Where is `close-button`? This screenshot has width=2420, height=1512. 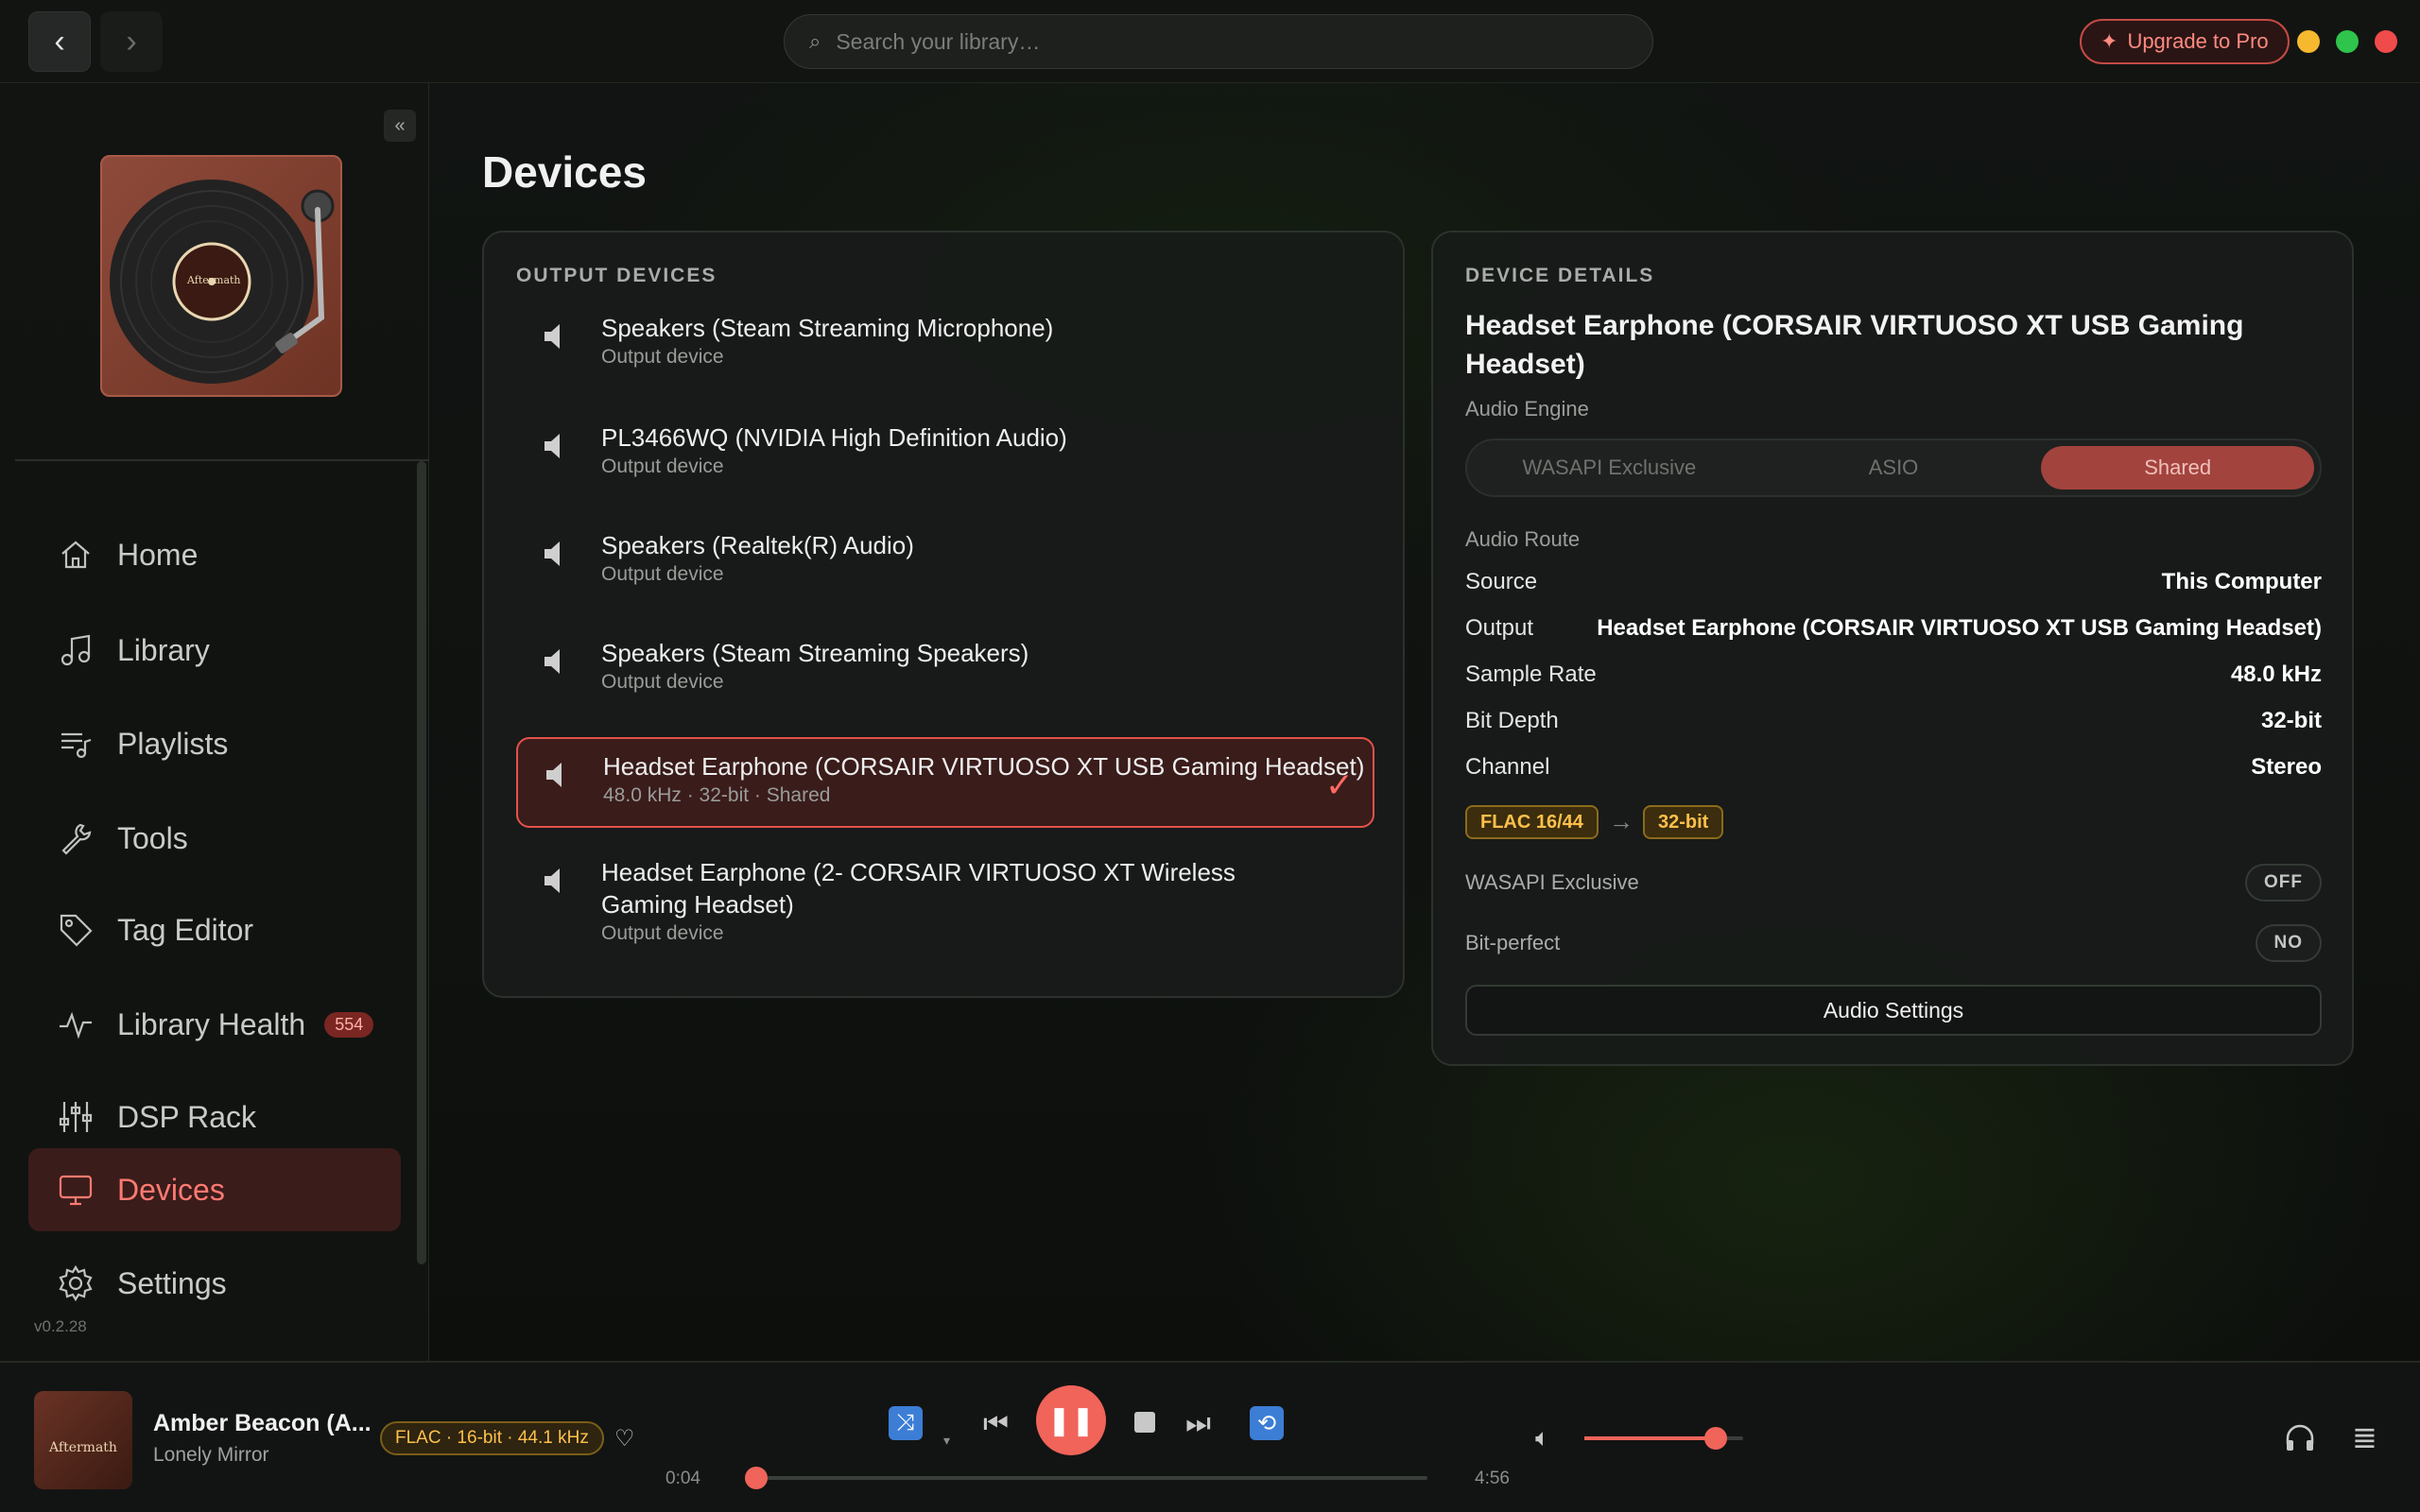 close-button is located at coordinates (2386, 41).